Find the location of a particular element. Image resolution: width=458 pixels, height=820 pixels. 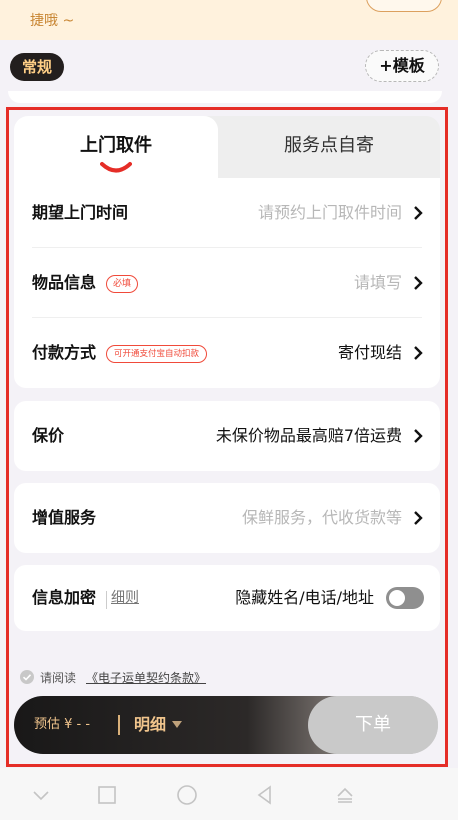

tab-door-pickup-label: 上门取件 is located at coordinates (116, 145).